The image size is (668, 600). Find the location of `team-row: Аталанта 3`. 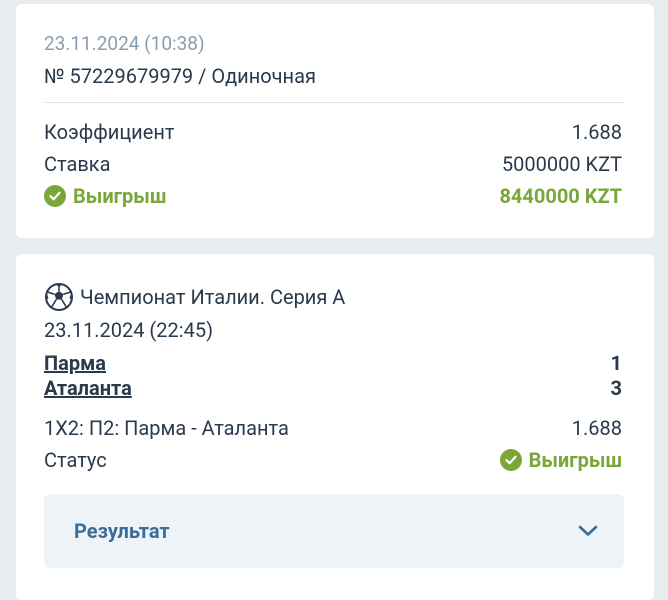

team-row: Аталанта 3 is located at coordinates (333, 388).